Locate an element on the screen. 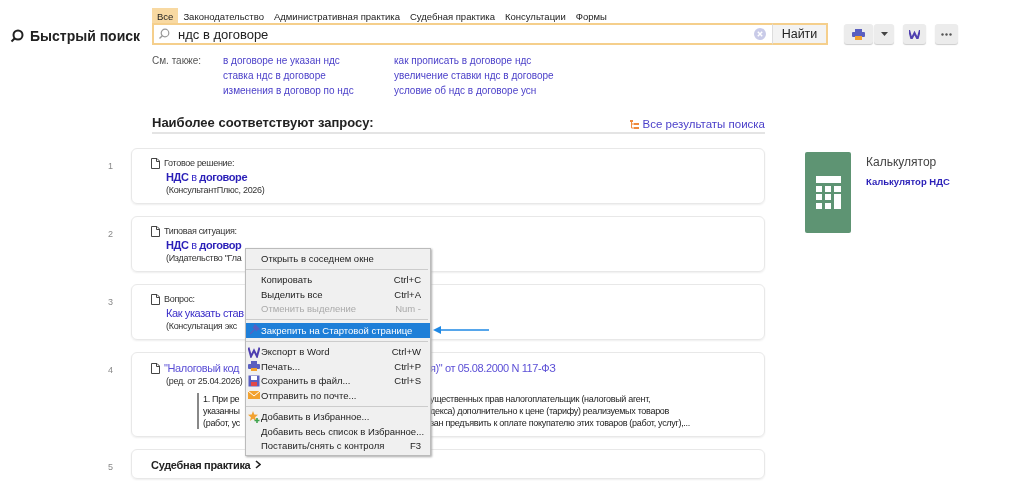 The image size is (1024, 482). caret-icon is located at coordinates (884, 34).